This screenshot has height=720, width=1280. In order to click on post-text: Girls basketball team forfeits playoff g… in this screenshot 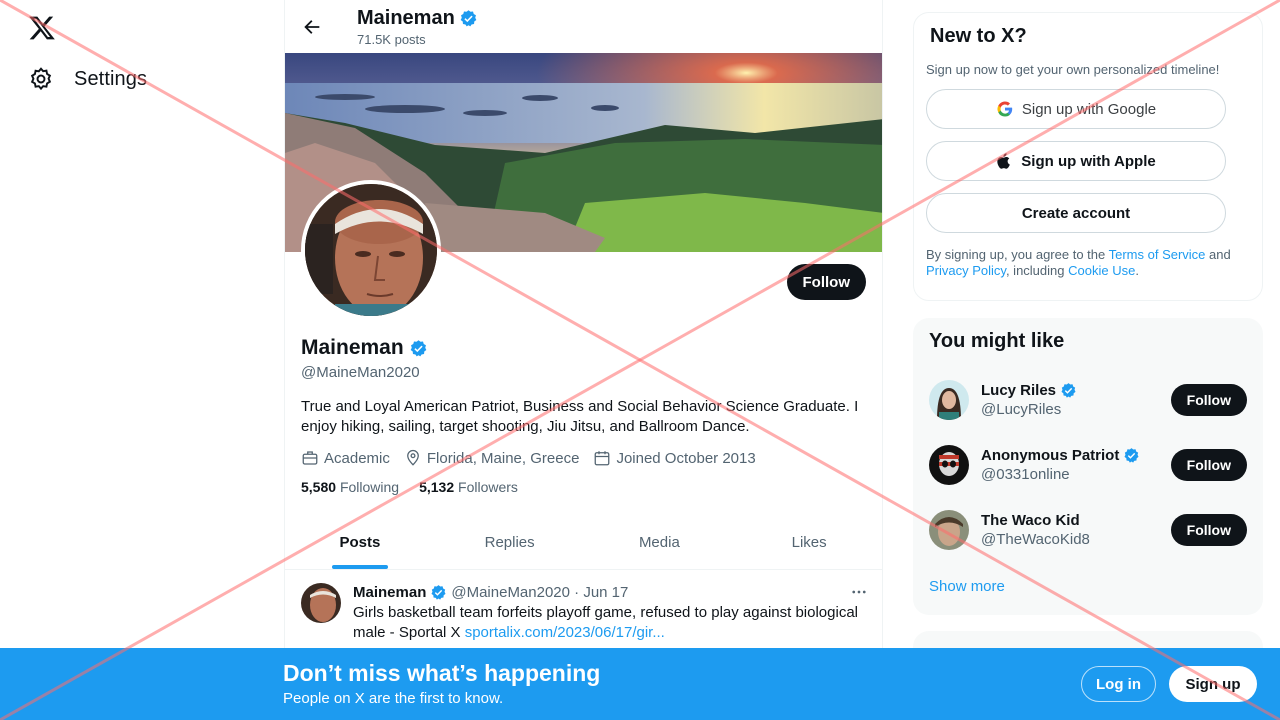, I will do `click(610, 623)`.